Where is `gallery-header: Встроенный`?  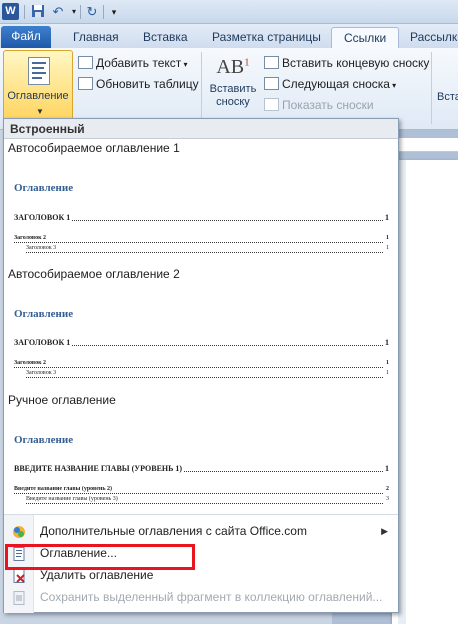 gallery-header: Встроенный is located at coordinates (201, 129).